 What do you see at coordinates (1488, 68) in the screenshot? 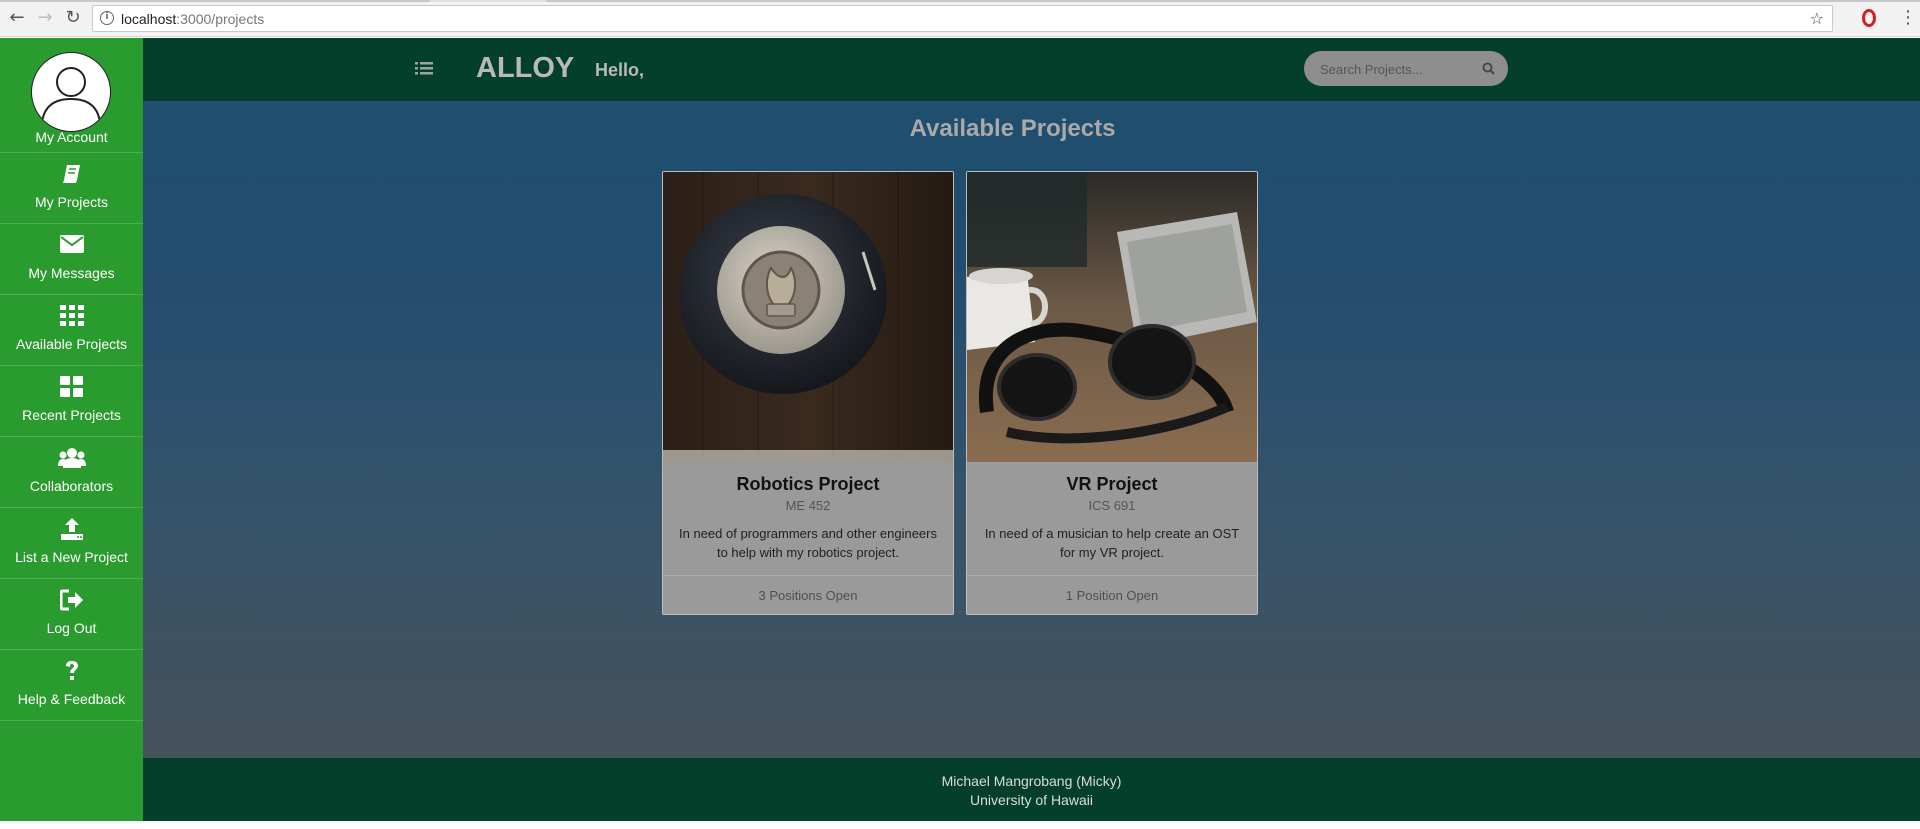
I see `search-icon` at bounding box center [1488, 68].